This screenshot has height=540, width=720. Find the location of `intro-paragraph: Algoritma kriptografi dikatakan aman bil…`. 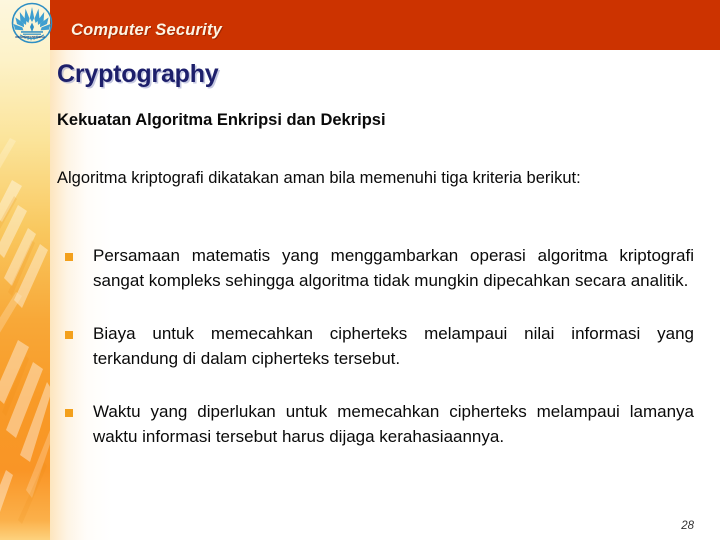

intro-paragraph: Algoritma kriptografi dikatakan aman bil… is located at coordinates (319, 178).